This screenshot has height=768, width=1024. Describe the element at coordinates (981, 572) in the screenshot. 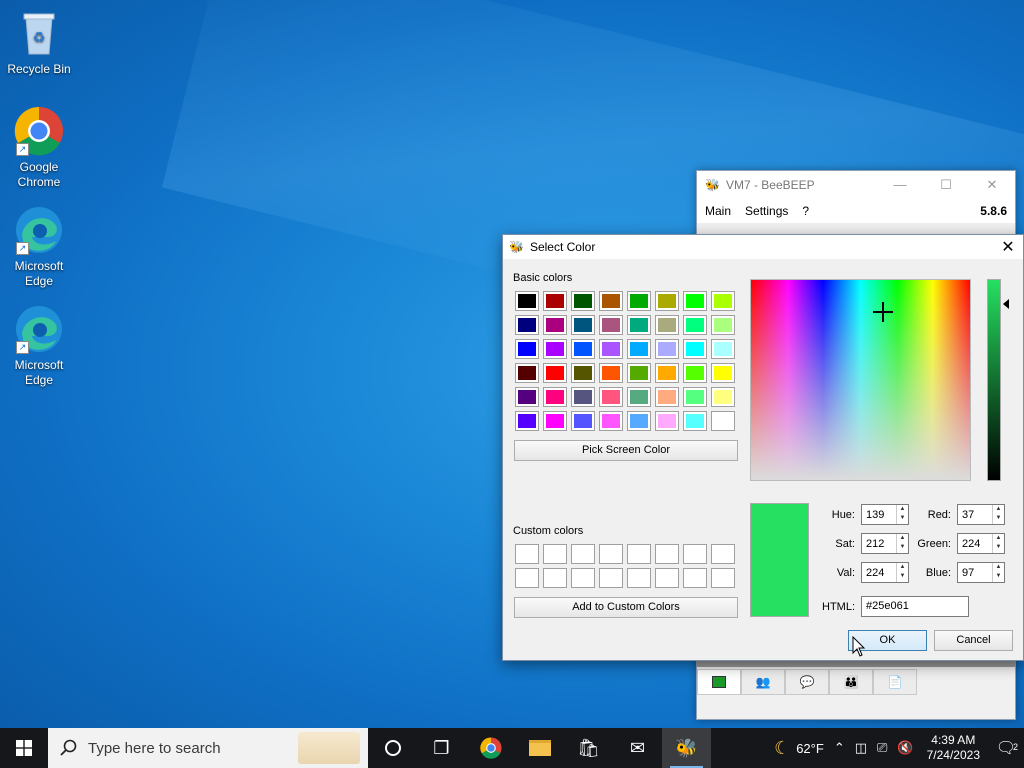

I see `blue-spinbox: 97 ▲ ▼` at that location.